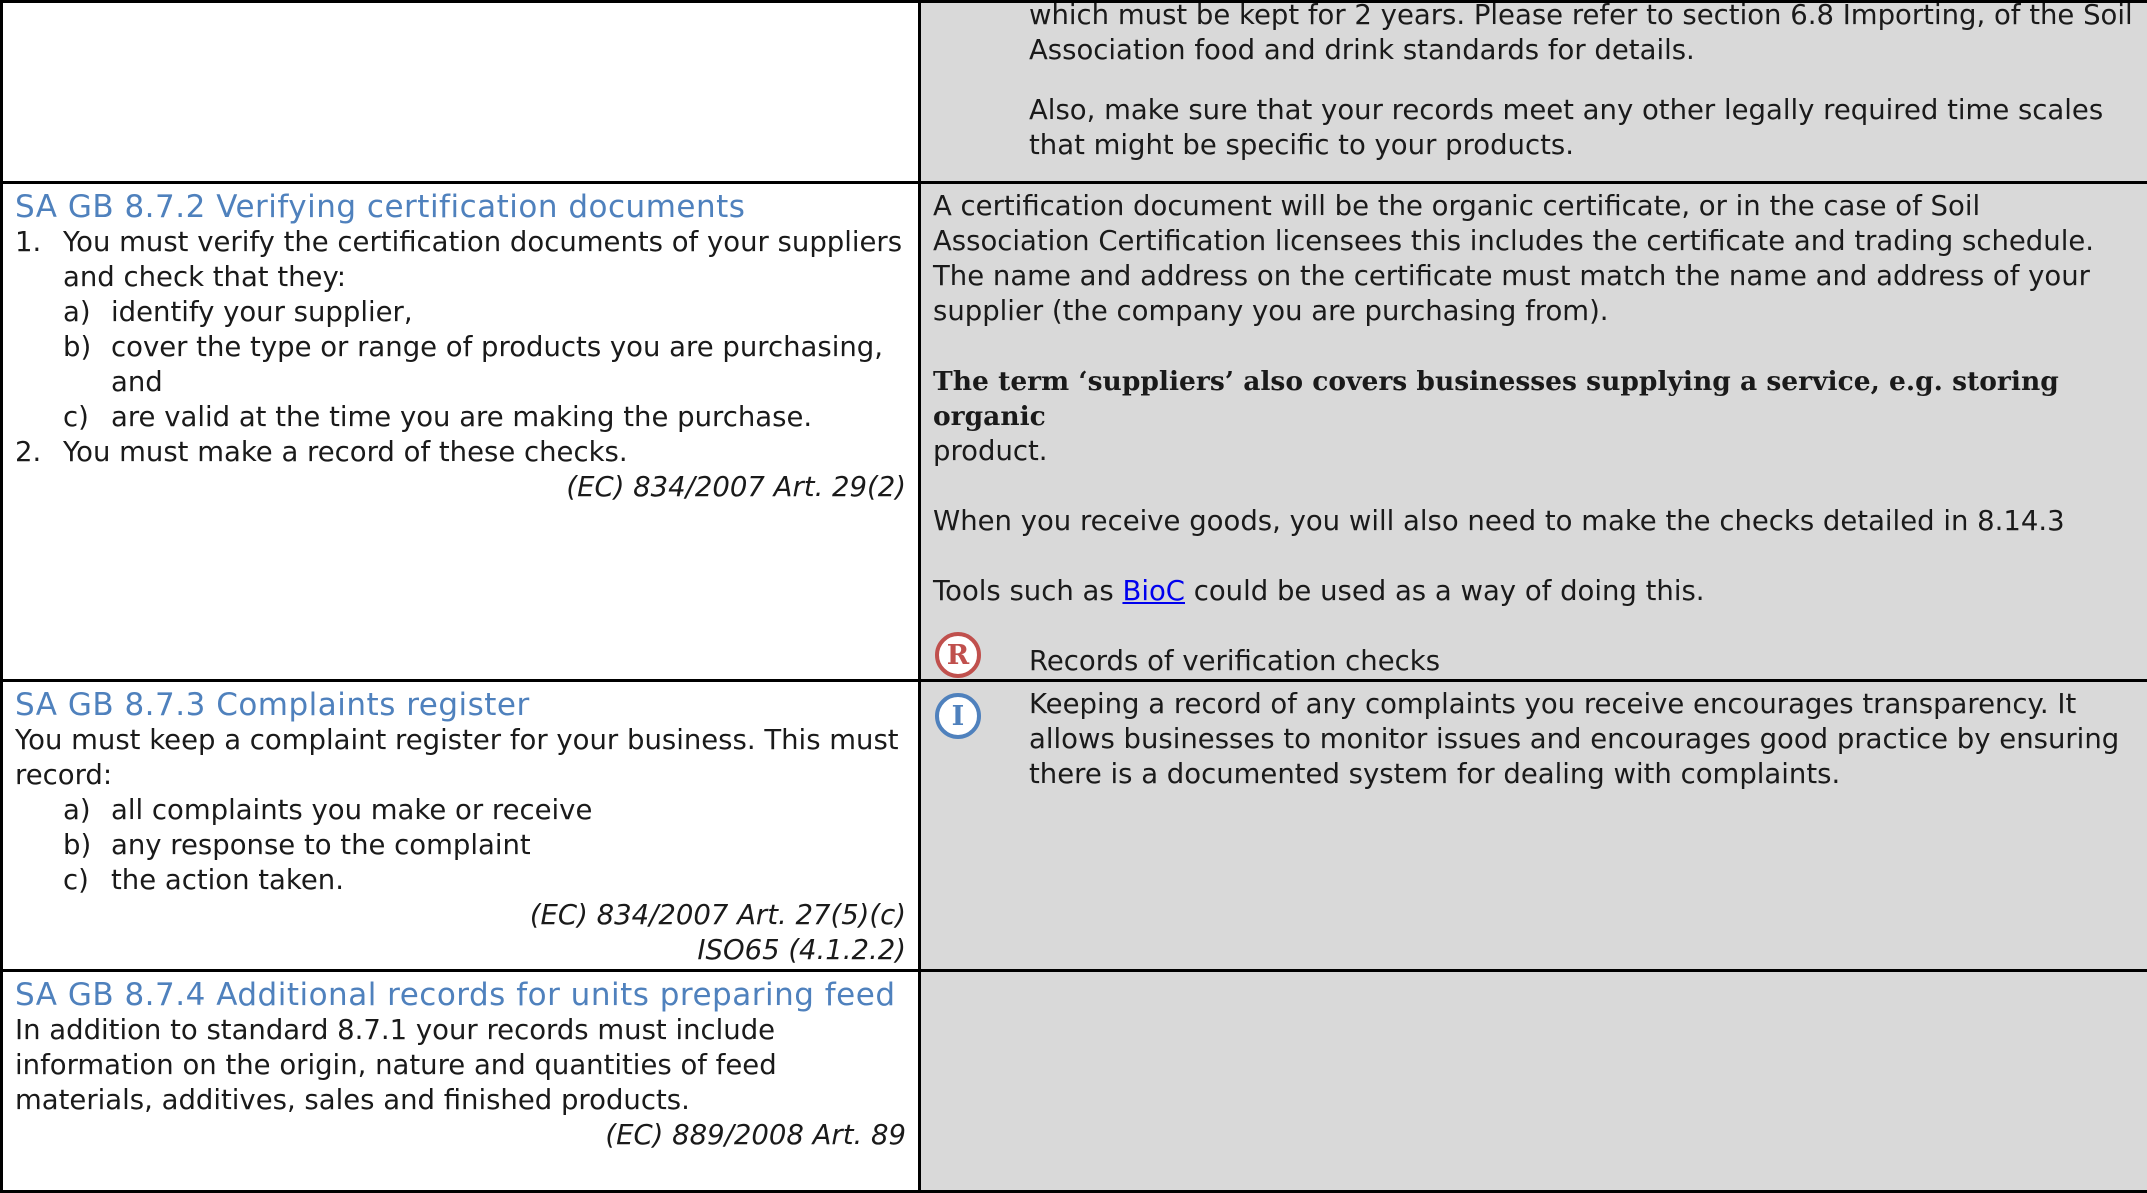 This screenshot has width=2147, height=1193. Describe the element at coordinates (1234, 661) in the screenshot. I see `record-text: Records of verification checks` at that location.